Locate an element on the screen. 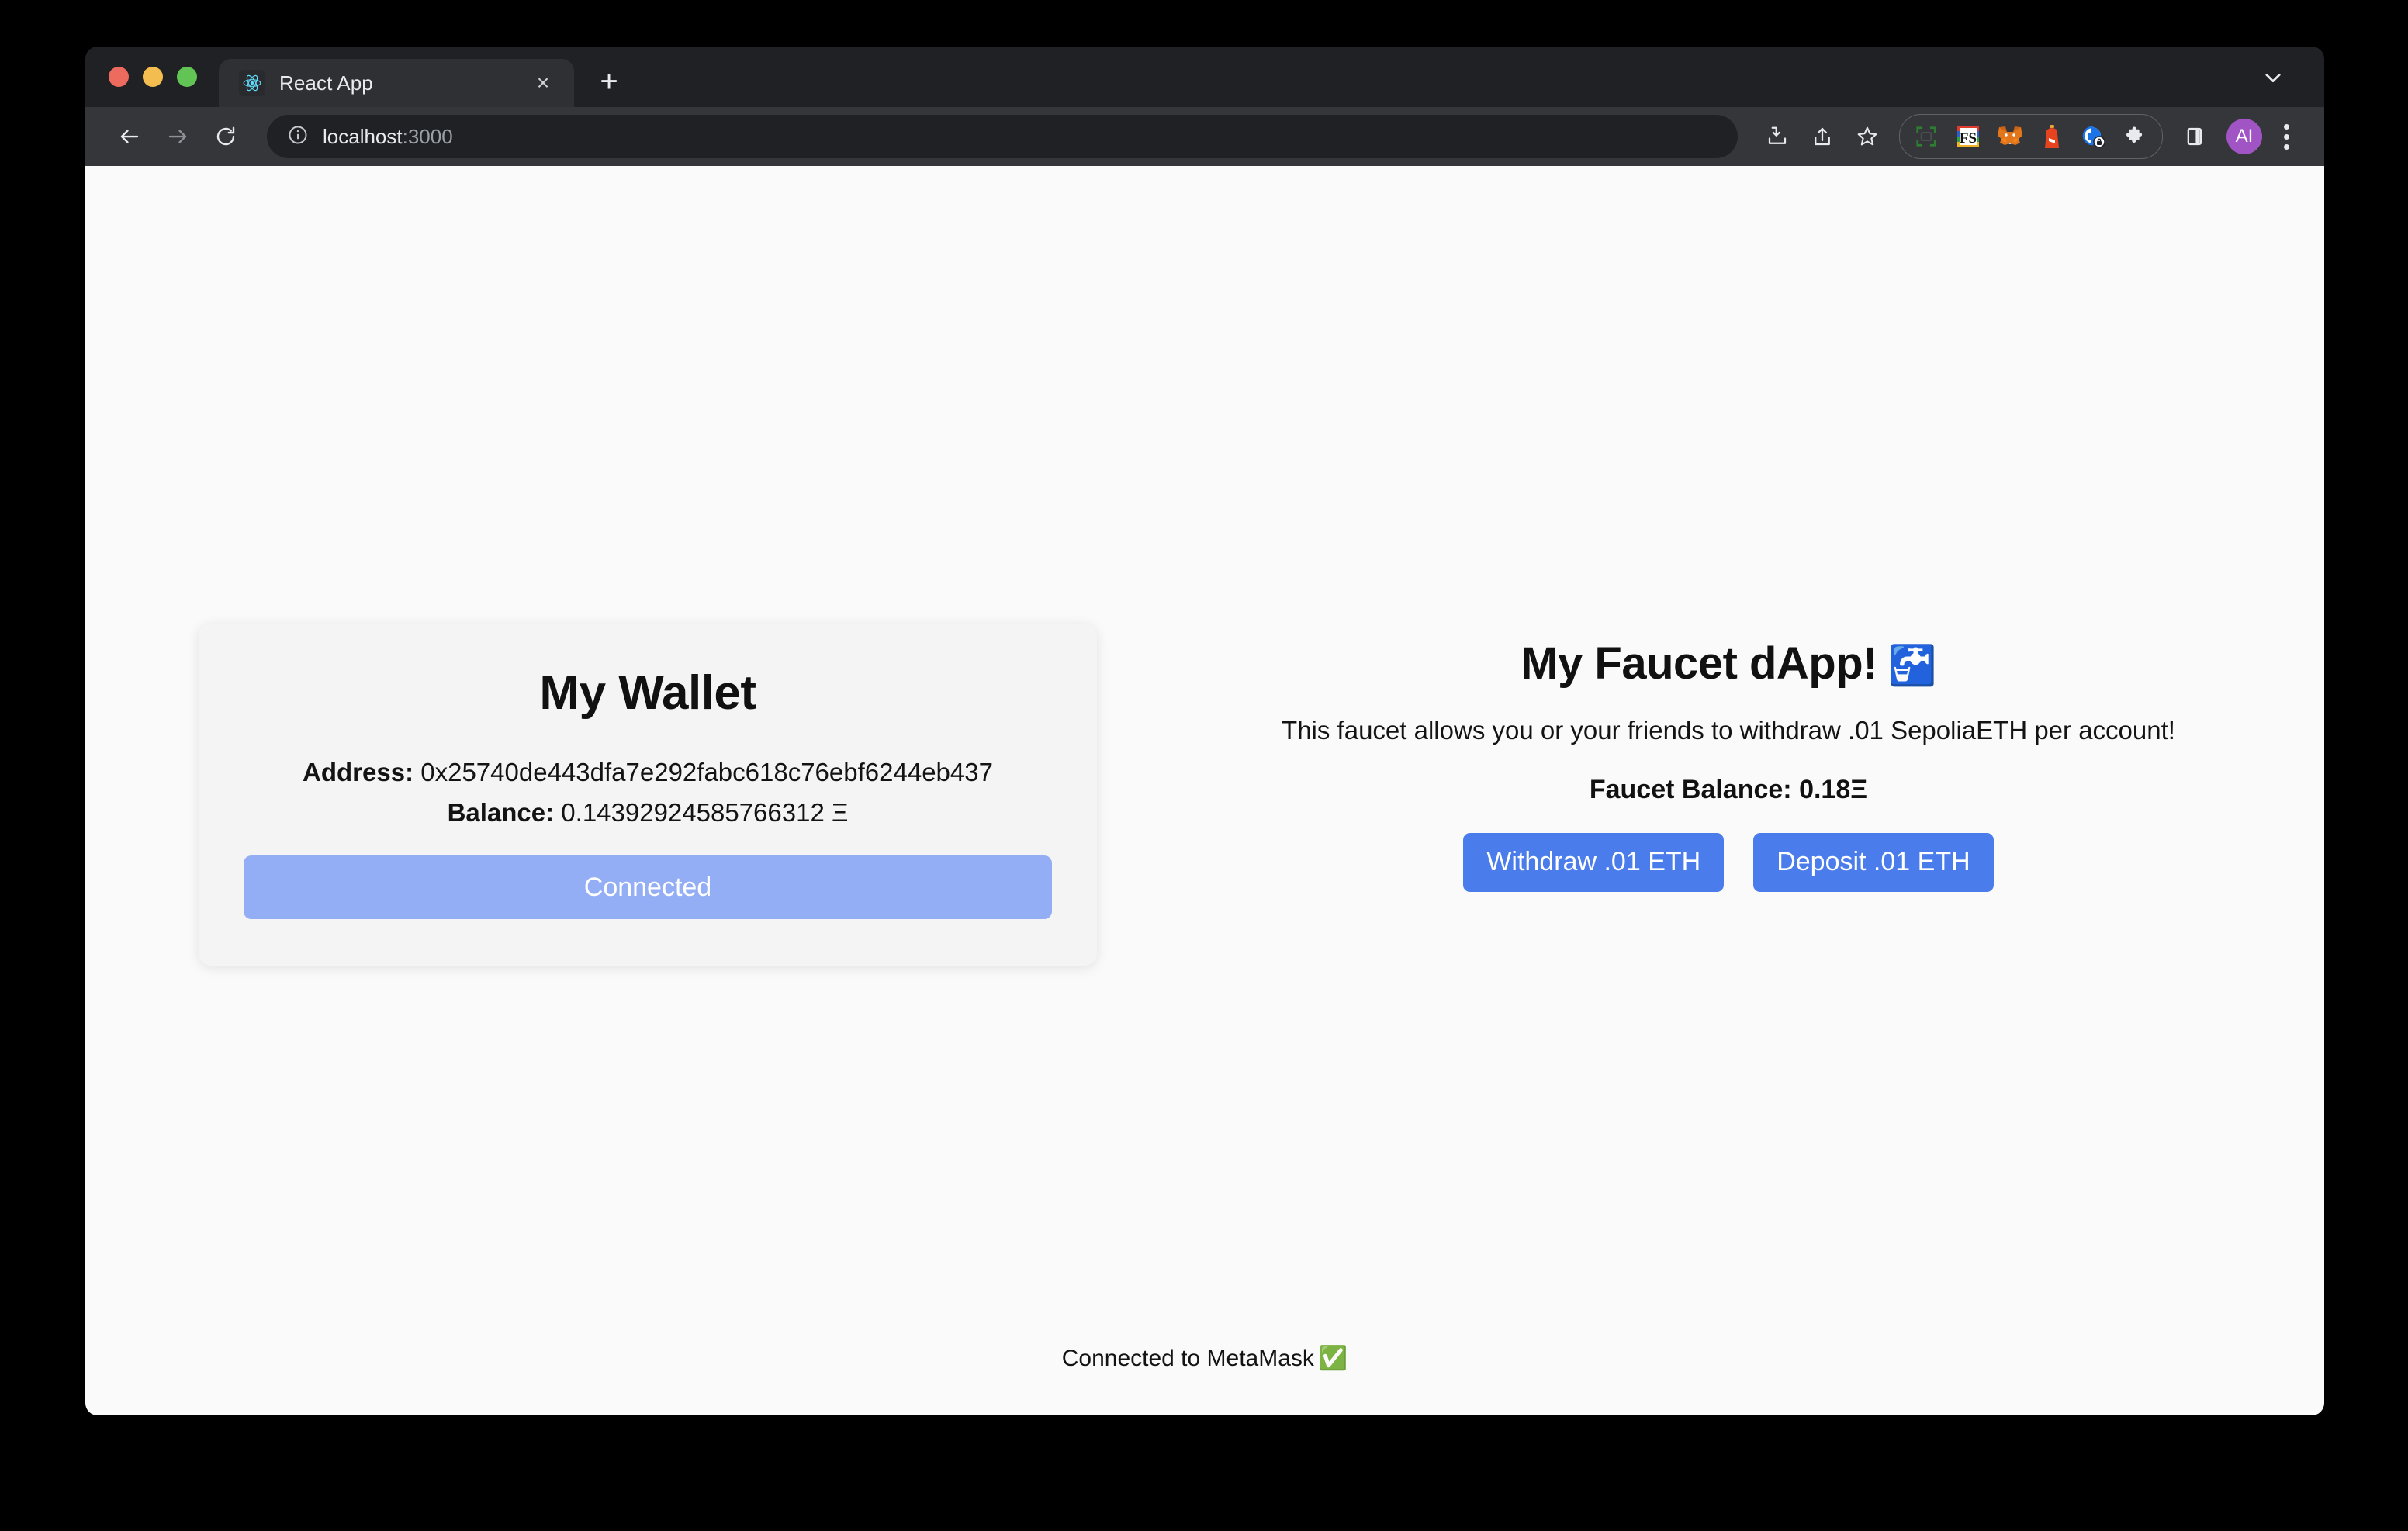  faucet-title: My Faucet dApp! 🚰 is located at coordinates (1728, 663).